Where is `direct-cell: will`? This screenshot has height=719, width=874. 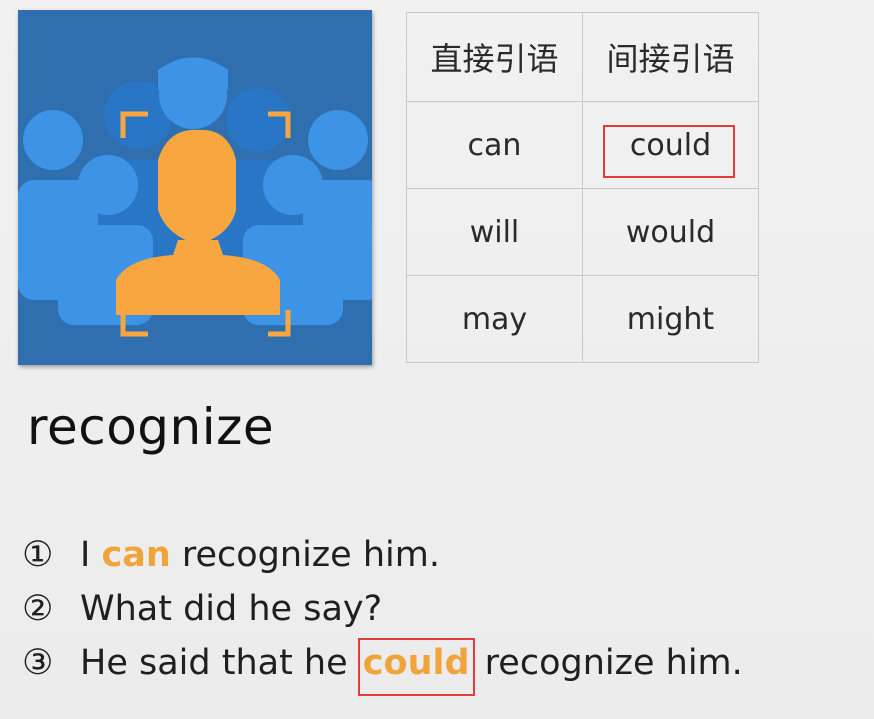
direct-cell: will is located at coordinates (494, 232).